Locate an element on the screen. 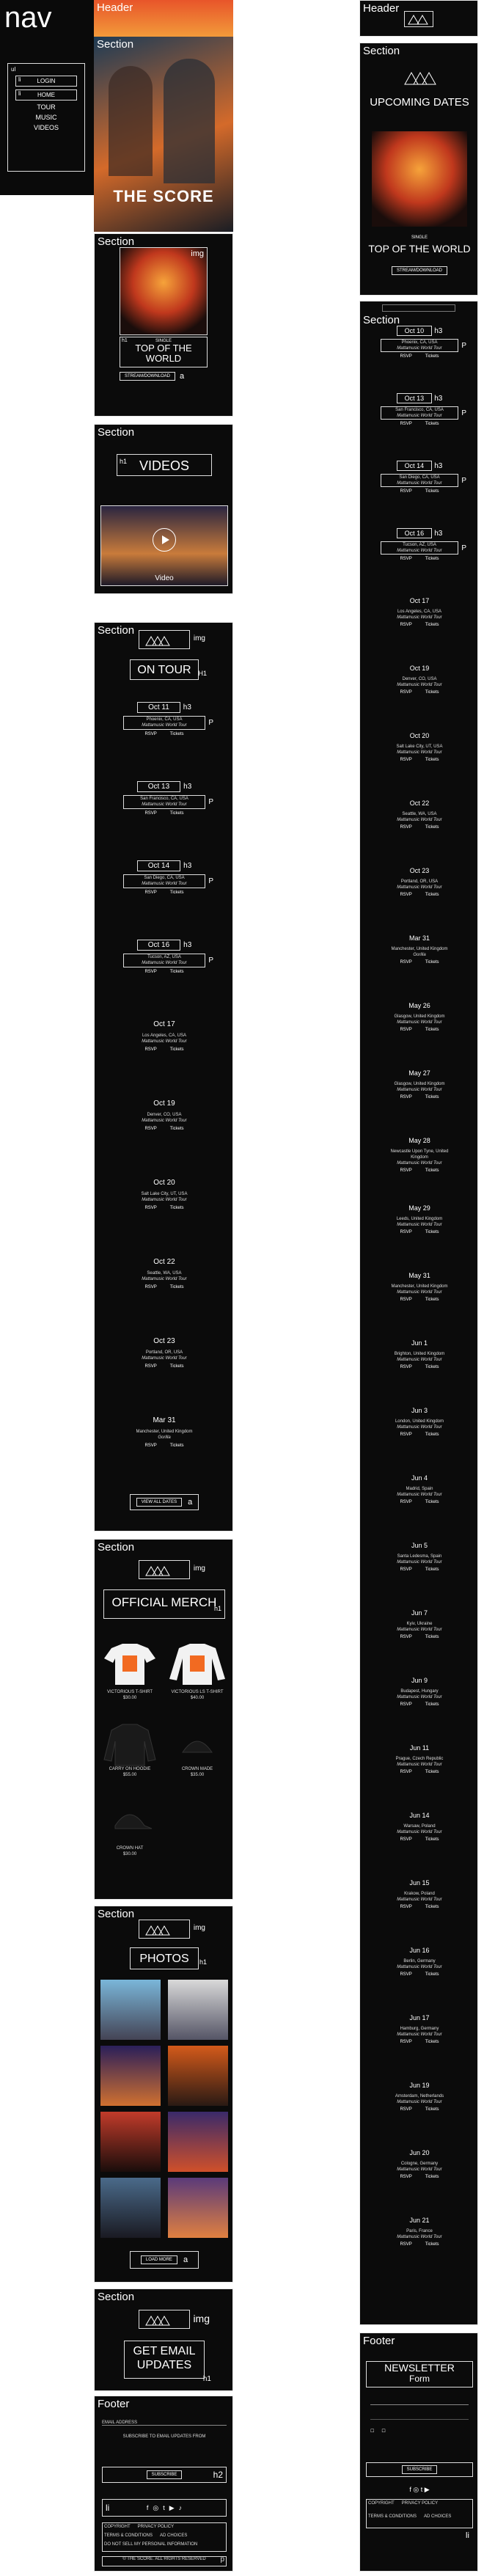  desktop-logo is located at coordinates (418, 19).